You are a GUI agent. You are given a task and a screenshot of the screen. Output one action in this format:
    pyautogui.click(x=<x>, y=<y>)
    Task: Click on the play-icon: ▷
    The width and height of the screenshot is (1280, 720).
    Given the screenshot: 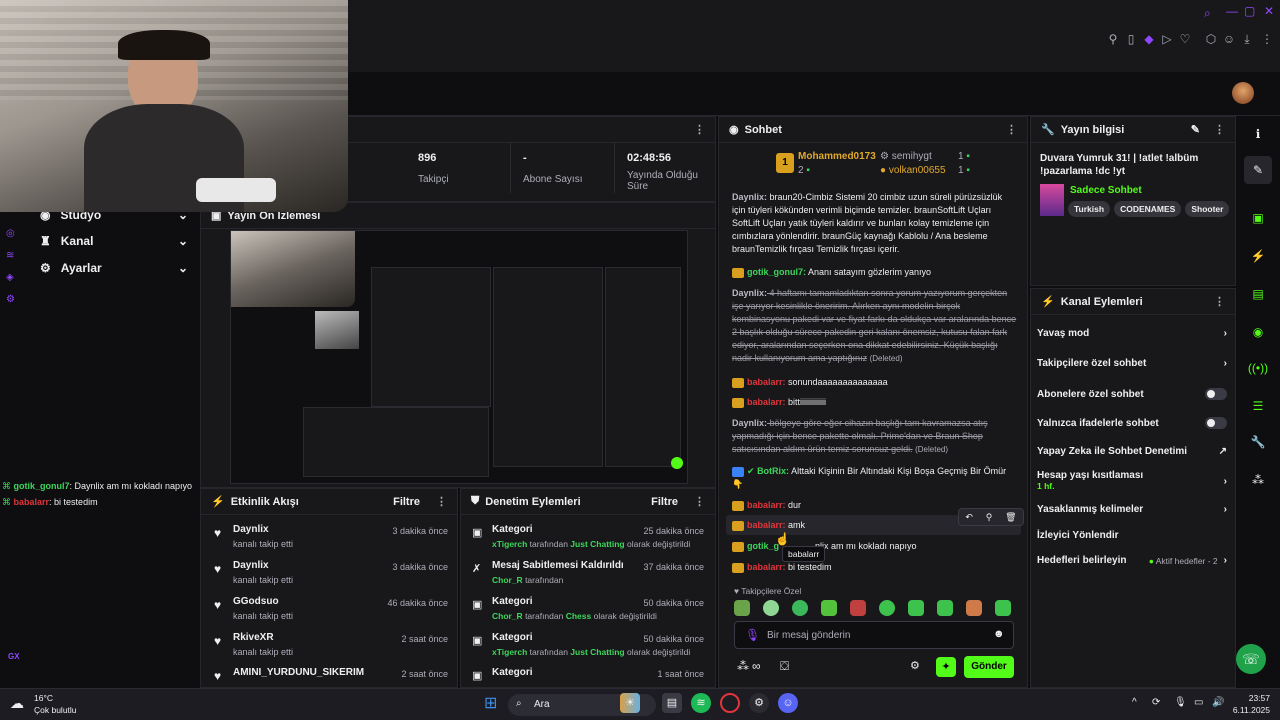 What is the action you would take?
    pyautogui.click(x=1167, y=39)
    